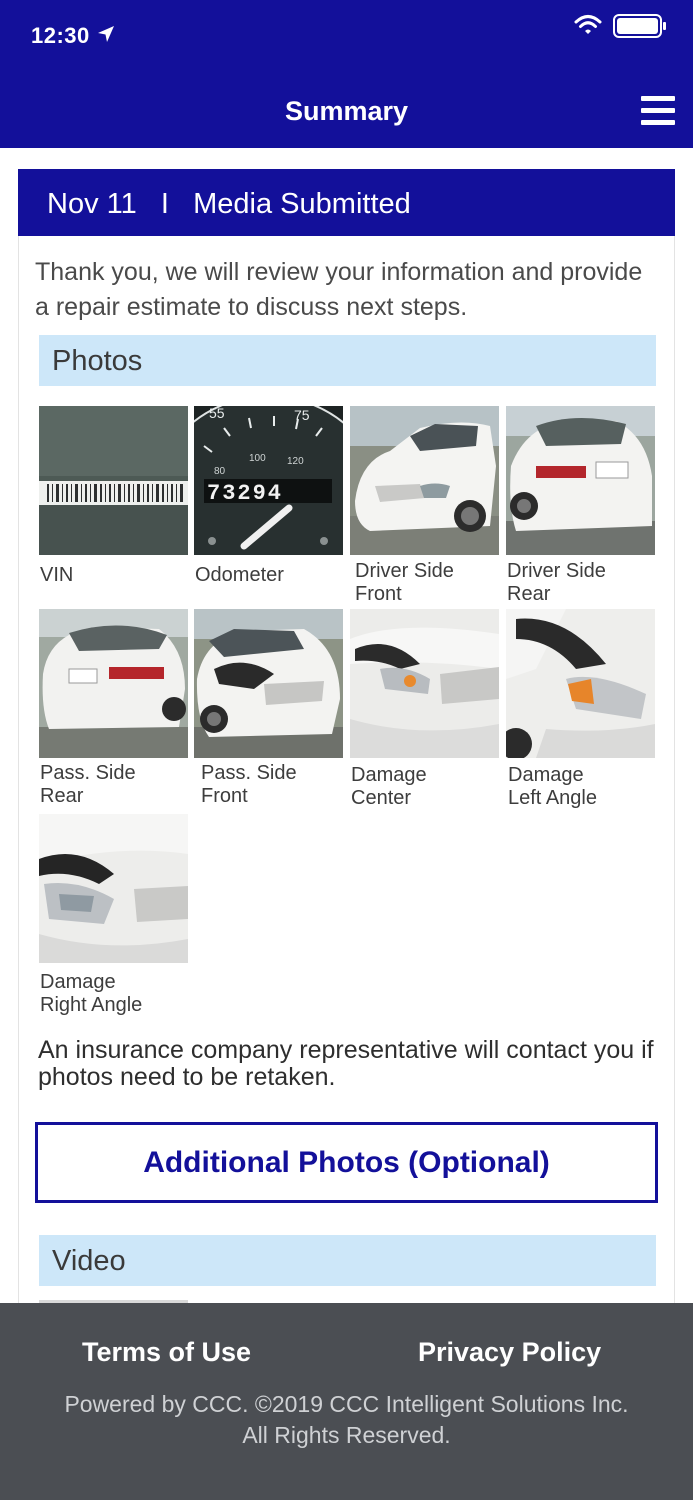 Image resolution: width=693 pixels, height=1500 pixels. What do you see at coordinates (346, 37) in the screenshot?
I see `status-bar: 12:30` at bounding box center [346, 37].